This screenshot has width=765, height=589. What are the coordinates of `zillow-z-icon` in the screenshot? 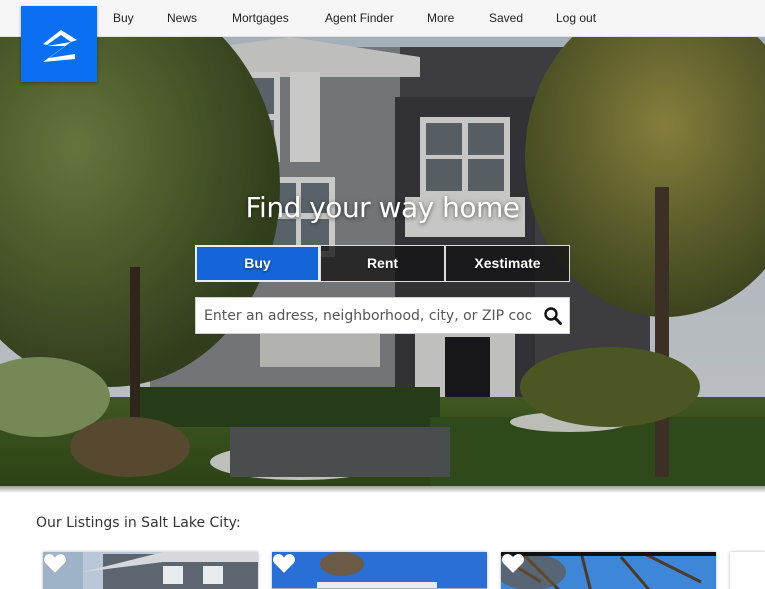 It's located at (60, 46).